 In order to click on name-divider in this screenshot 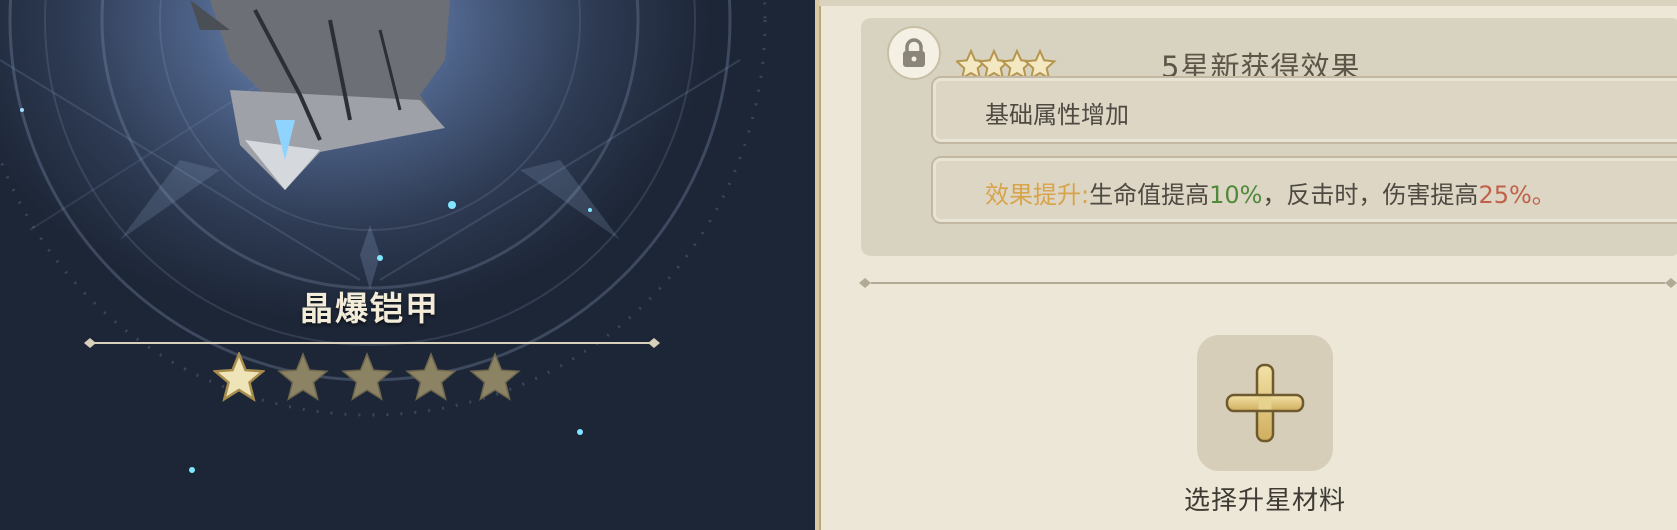, I will do `click(372, 343)`.